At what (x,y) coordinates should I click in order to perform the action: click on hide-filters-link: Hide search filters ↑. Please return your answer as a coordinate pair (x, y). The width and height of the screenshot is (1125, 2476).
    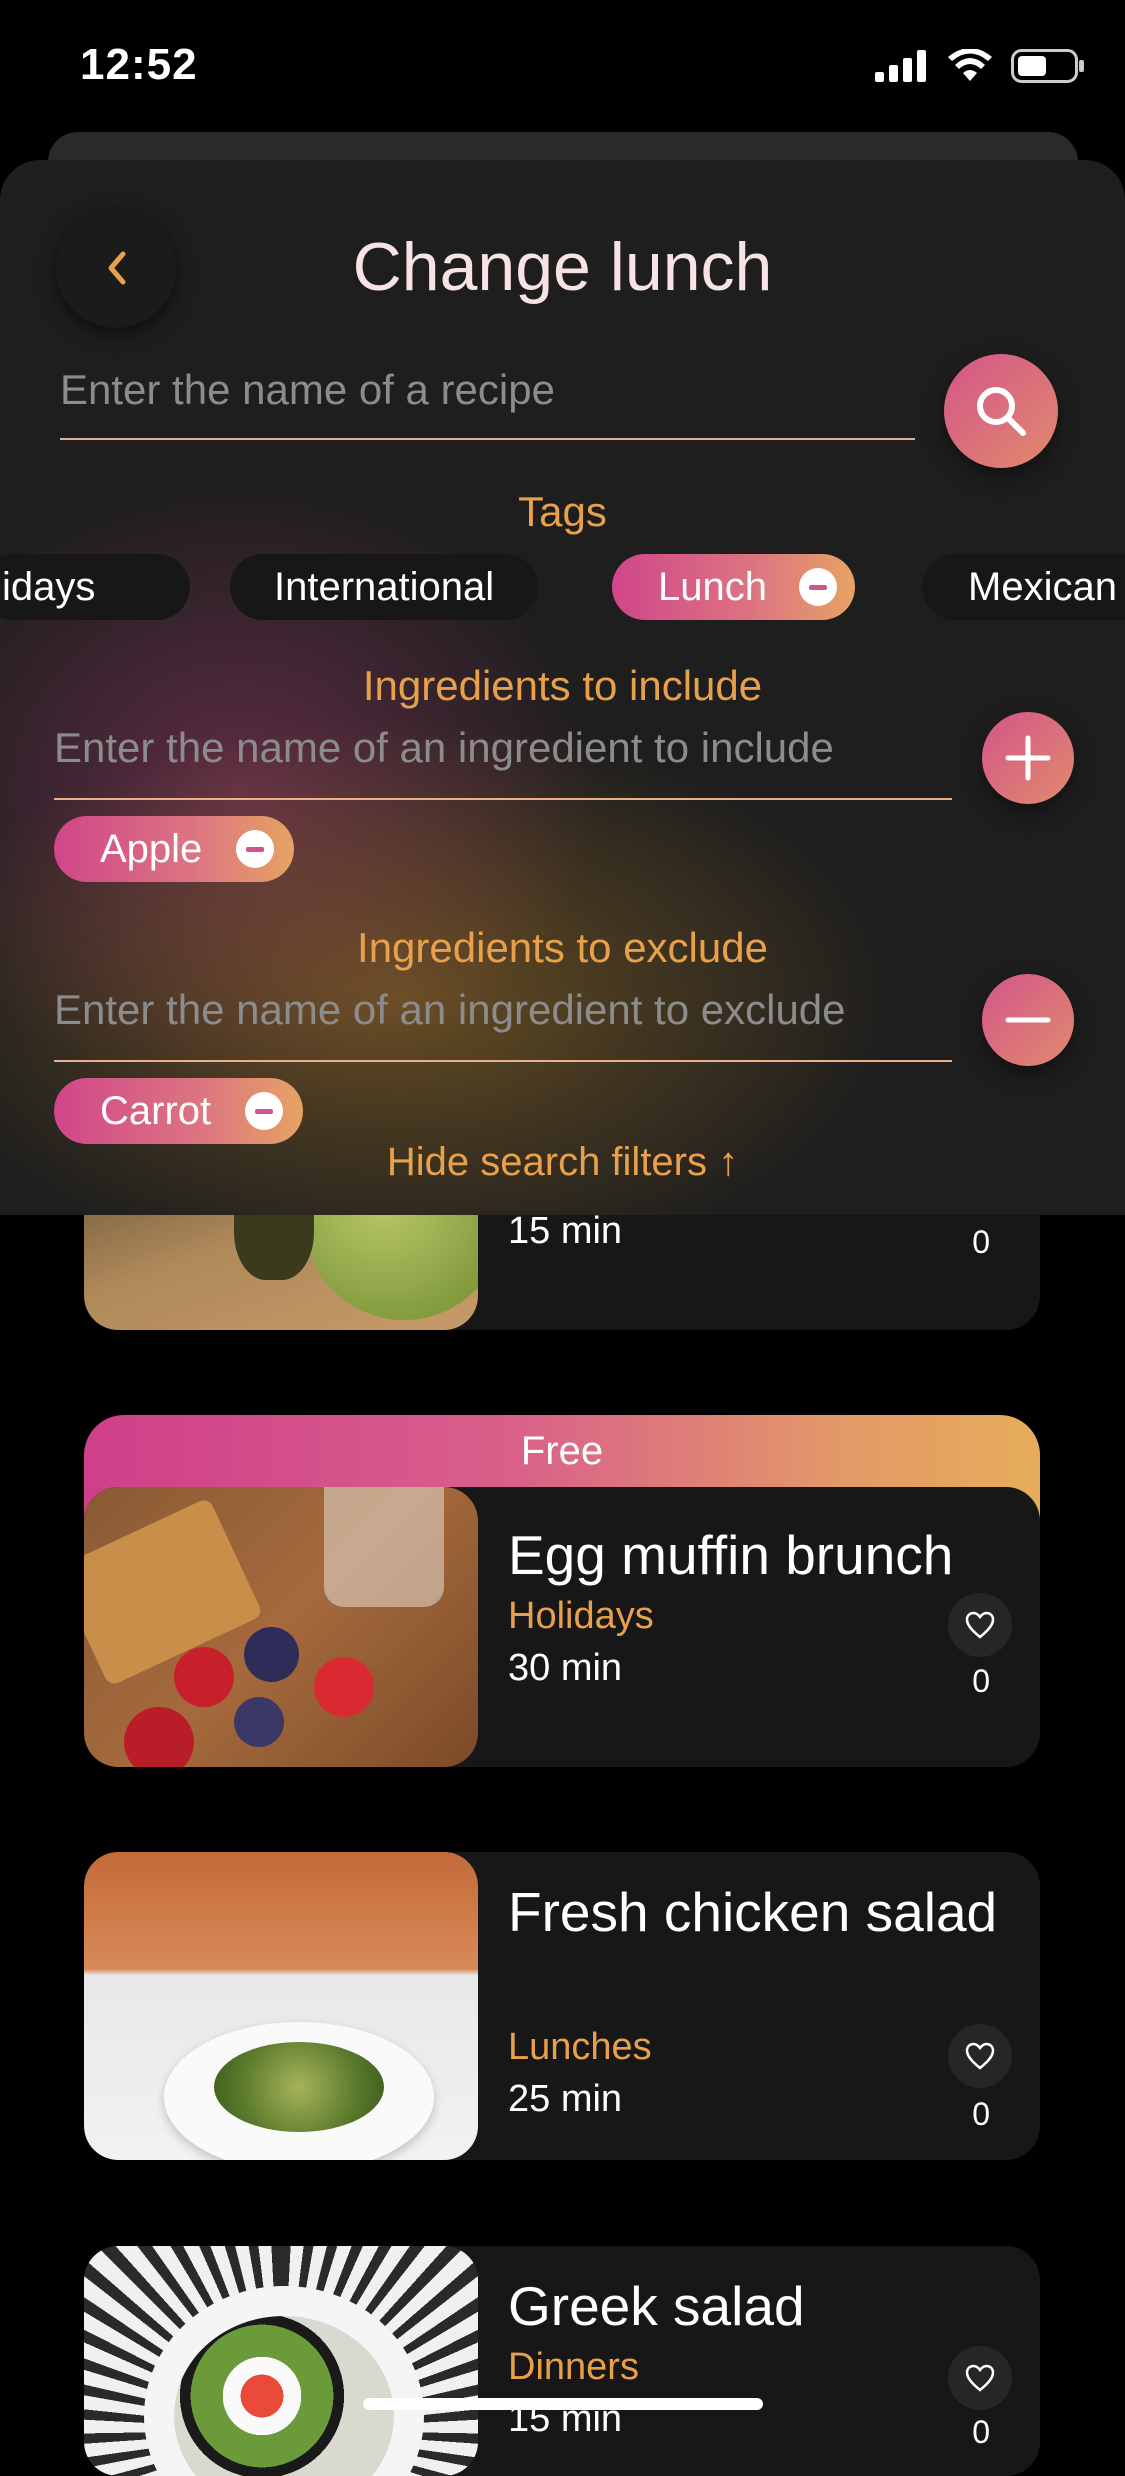
    Looking at the image, I should click on (562, 1162).